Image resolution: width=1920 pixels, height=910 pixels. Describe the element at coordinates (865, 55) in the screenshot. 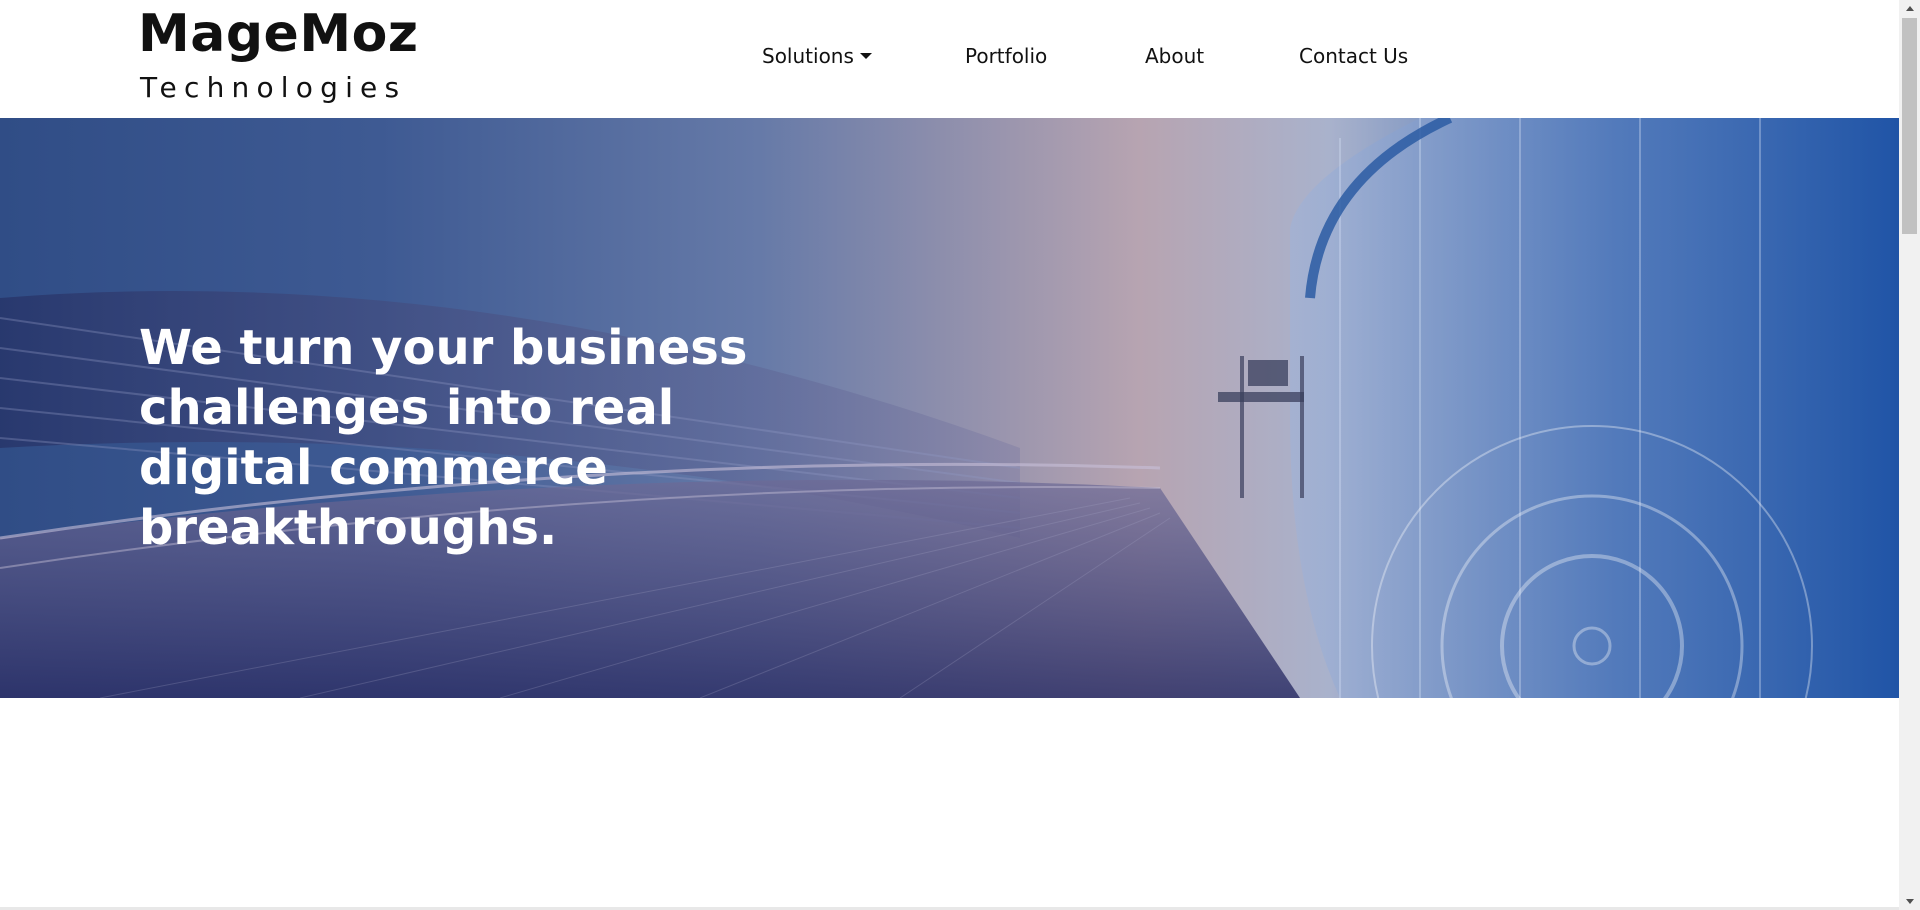

I see `caret-down-icon` at that location.